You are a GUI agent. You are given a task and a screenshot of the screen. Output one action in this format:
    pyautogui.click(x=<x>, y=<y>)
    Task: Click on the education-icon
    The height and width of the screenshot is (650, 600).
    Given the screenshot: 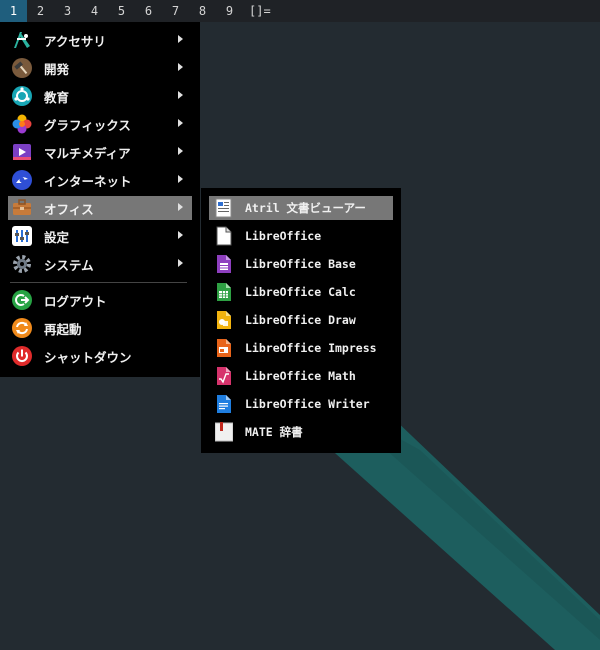 What is the action you would take?
    pyautogui.click(x=22, y=96)
    